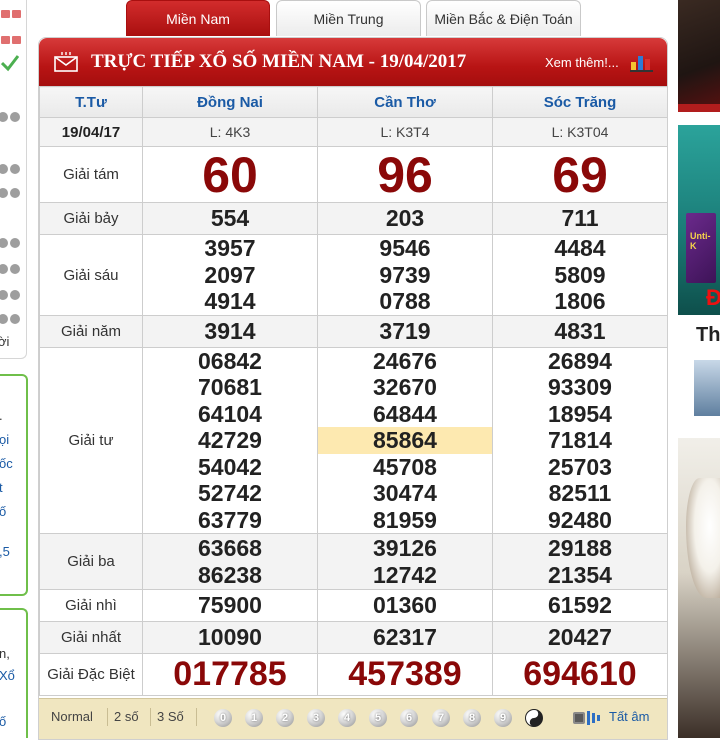 This screenshot has height=740, width=720. I want to click on prize-cell: 01360, so click(405, 605).